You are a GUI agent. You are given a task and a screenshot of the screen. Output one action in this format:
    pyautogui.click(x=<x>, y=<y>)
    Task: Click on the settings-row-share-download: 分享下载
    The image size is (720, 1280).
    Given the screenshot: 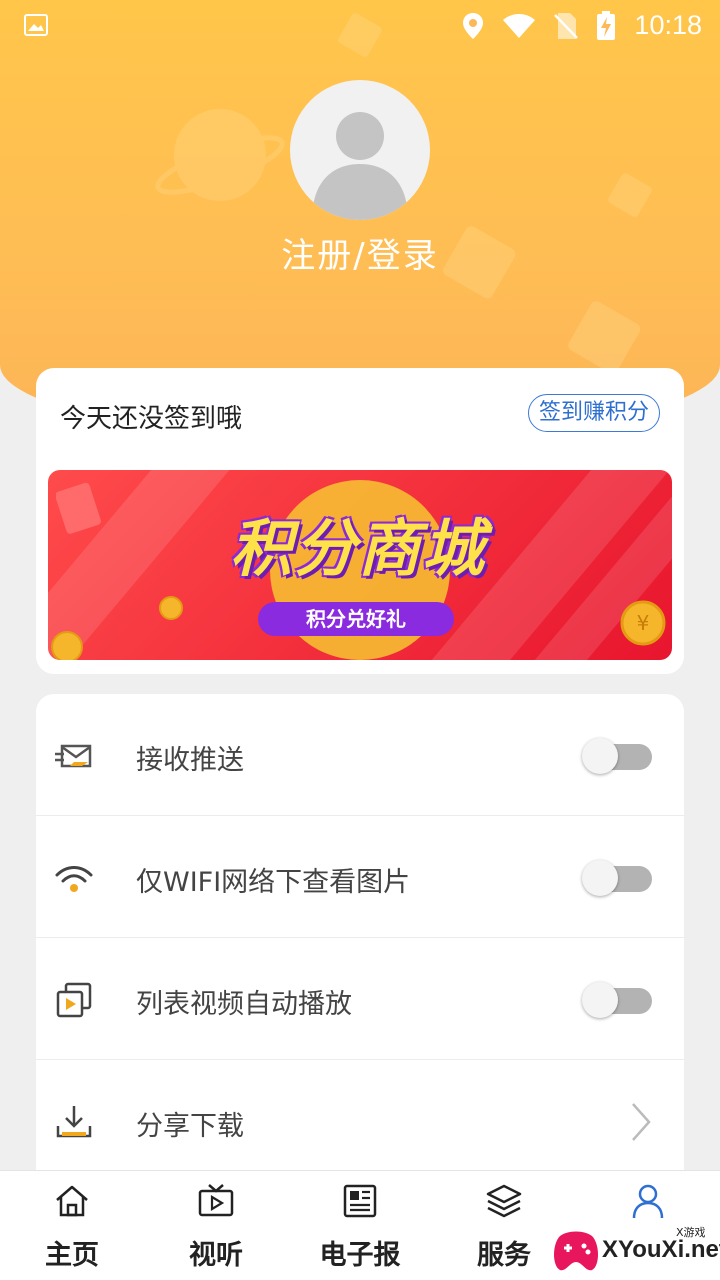 What is the action you would take?
    pyautogui.click(x=360, y=1121)
    